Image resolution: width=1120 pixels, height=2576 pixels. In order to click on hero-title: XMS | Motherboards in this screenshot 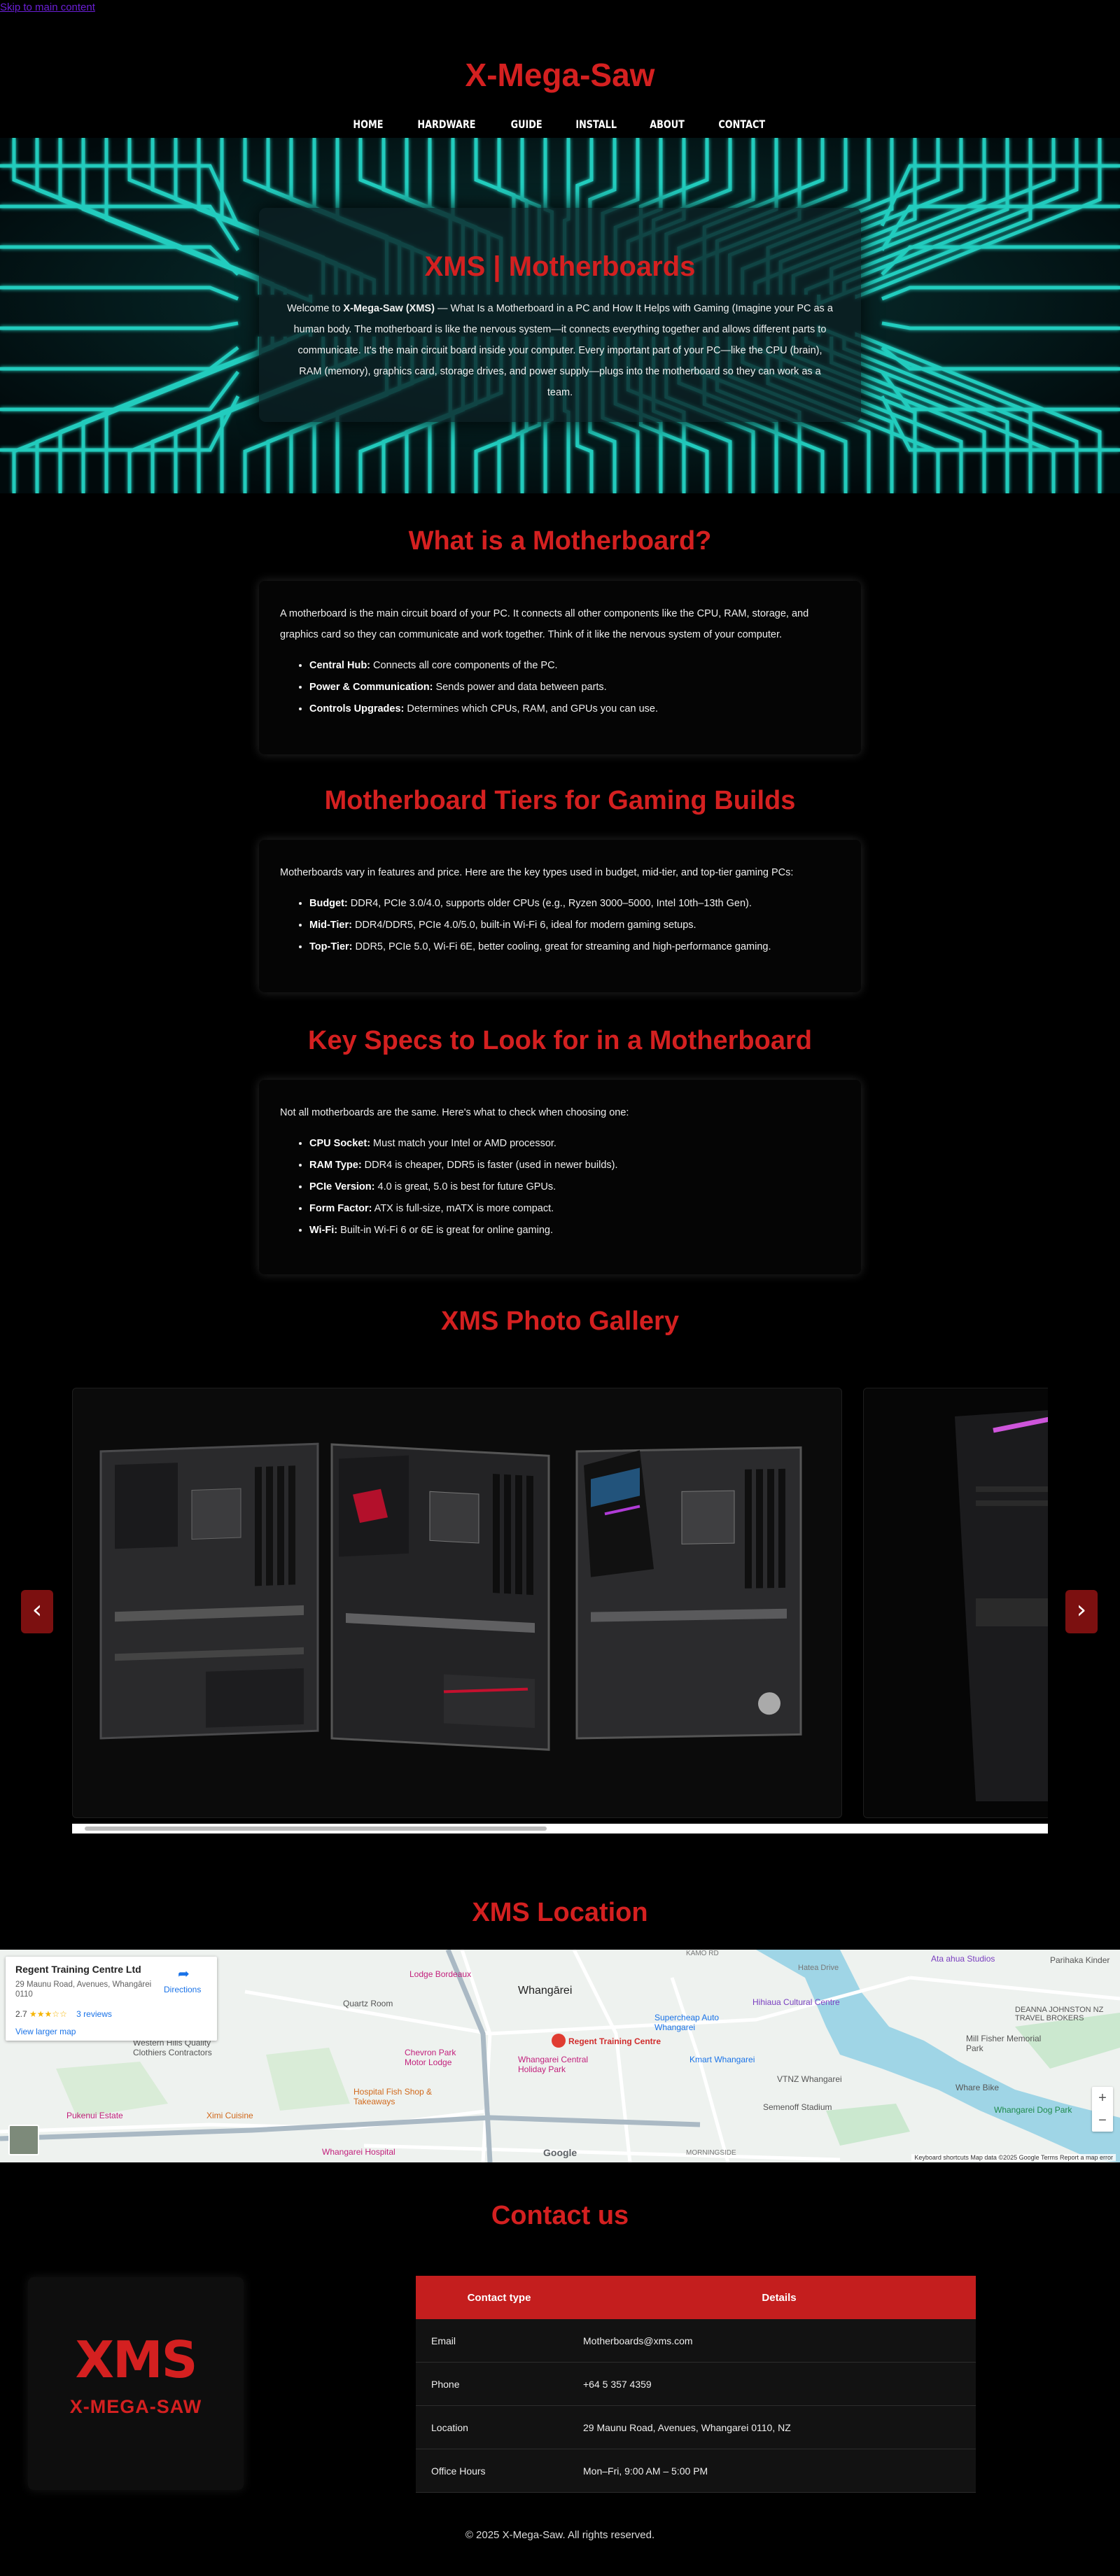, I will do `click(560, 266)`.